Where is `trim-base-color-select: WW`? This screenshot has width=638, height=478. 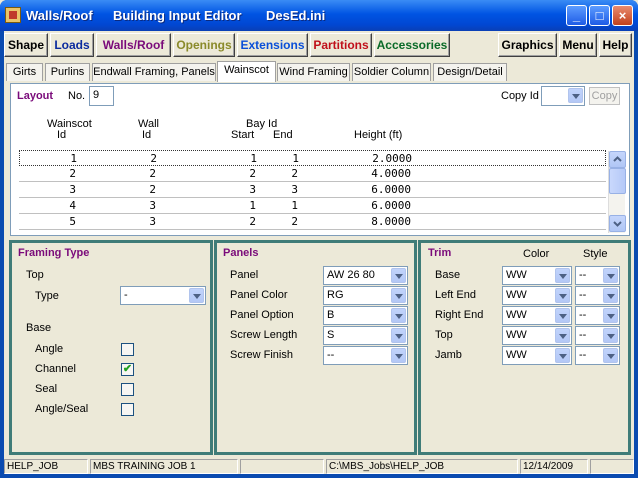
trim-base-color-select: WW is located at coordinates (537, 275).